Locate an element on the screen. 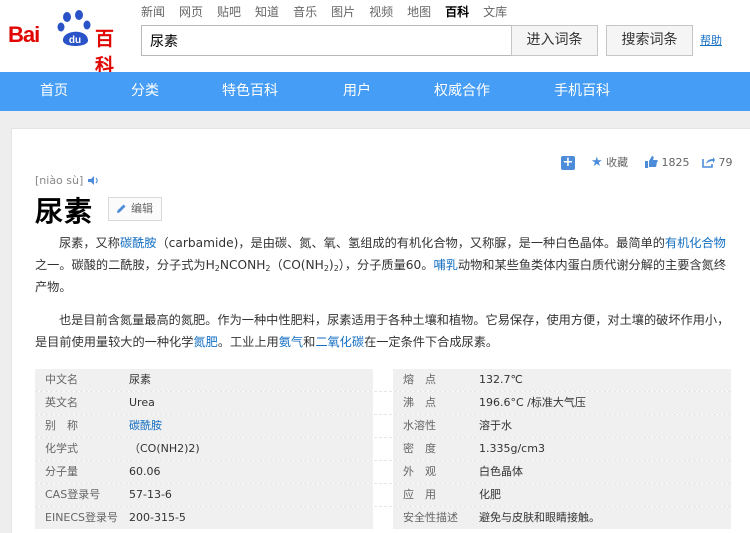  paw-icon: du is located at coordinates (74, 28).